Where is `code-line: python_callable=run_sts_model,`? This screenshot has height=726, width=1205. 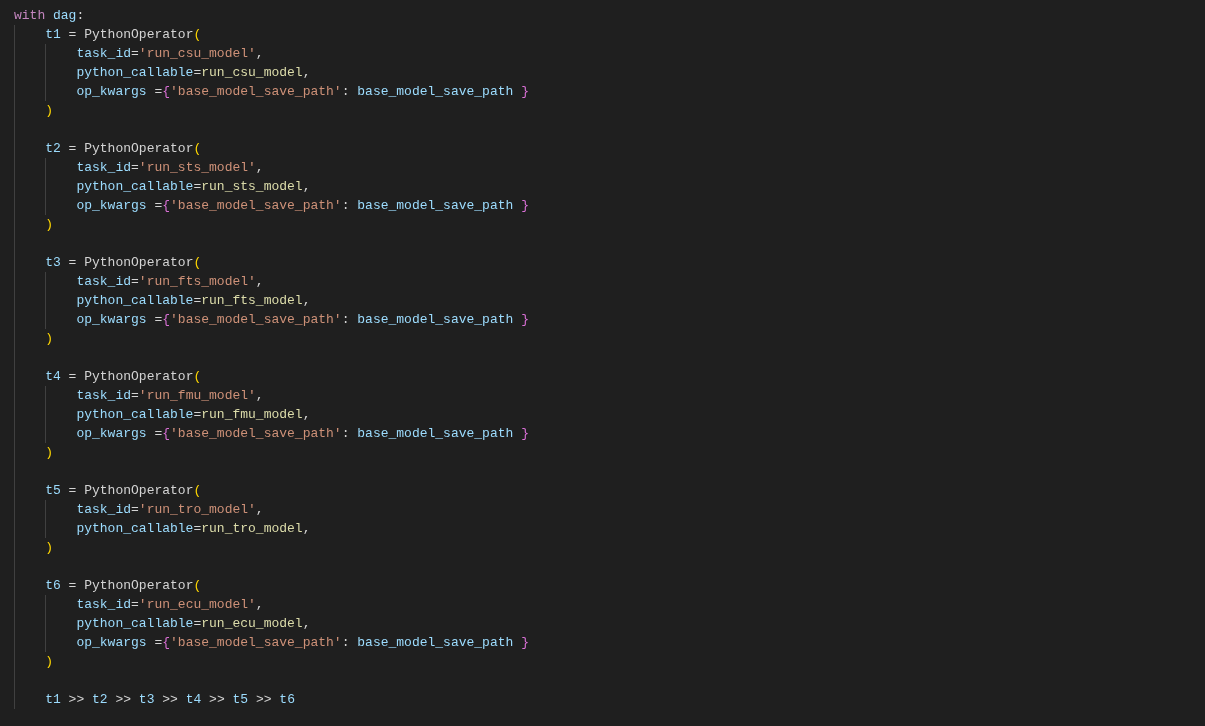 code-line: python_callable=run_sts_model, is located at coordinates (193, 187).